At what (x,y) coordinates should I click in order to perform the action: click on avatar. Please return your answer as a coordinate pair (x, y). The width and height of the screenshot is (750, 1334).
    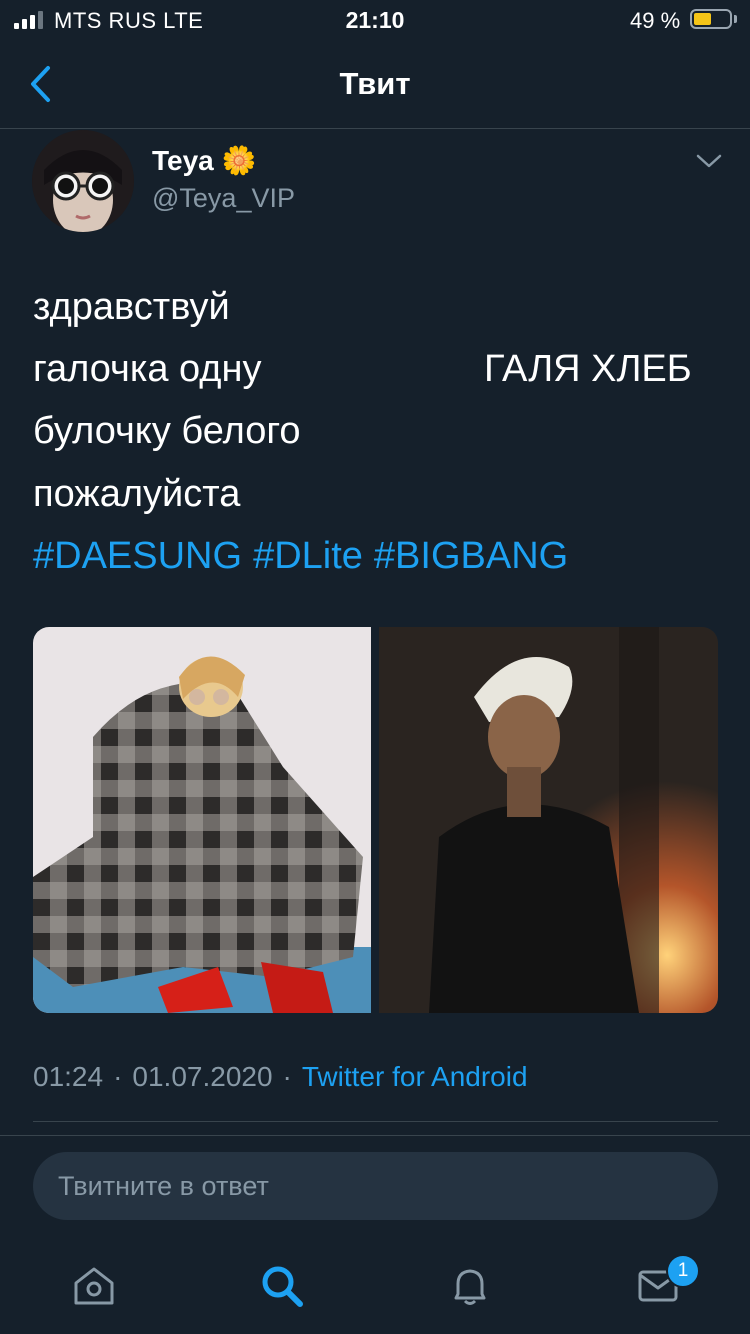
    Looking at the image, I should click on (83, 181).